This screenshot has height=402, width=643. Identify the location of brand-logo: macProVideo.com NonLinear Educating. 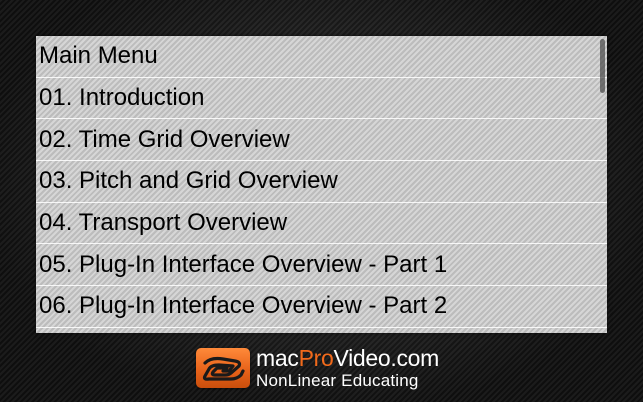
(317, 368).